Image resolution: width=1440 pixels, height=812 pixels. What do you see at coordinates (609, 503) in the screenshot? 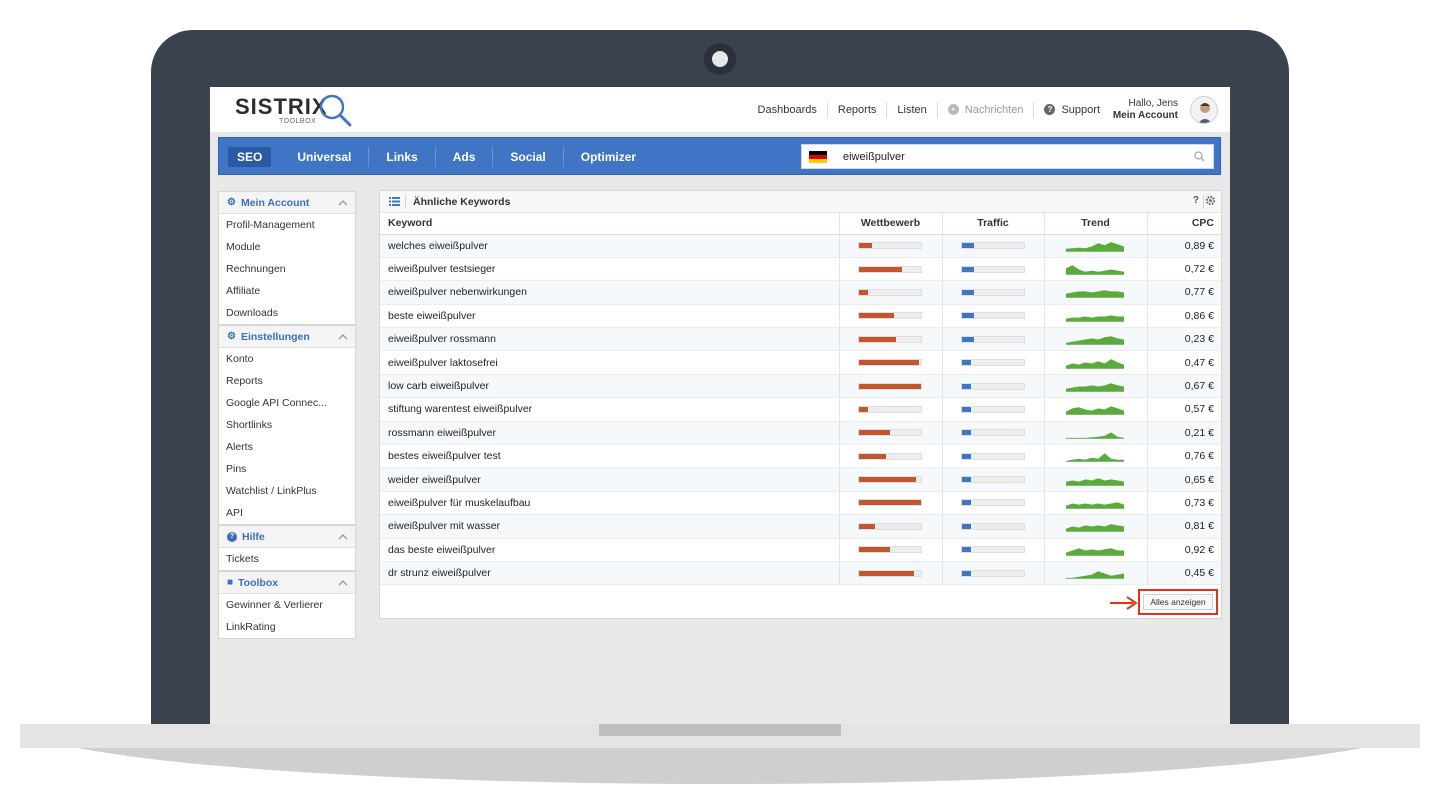
I see `keyword-cell: eiweißpulver für muskelaufbau` at bounding box center [609, 503].